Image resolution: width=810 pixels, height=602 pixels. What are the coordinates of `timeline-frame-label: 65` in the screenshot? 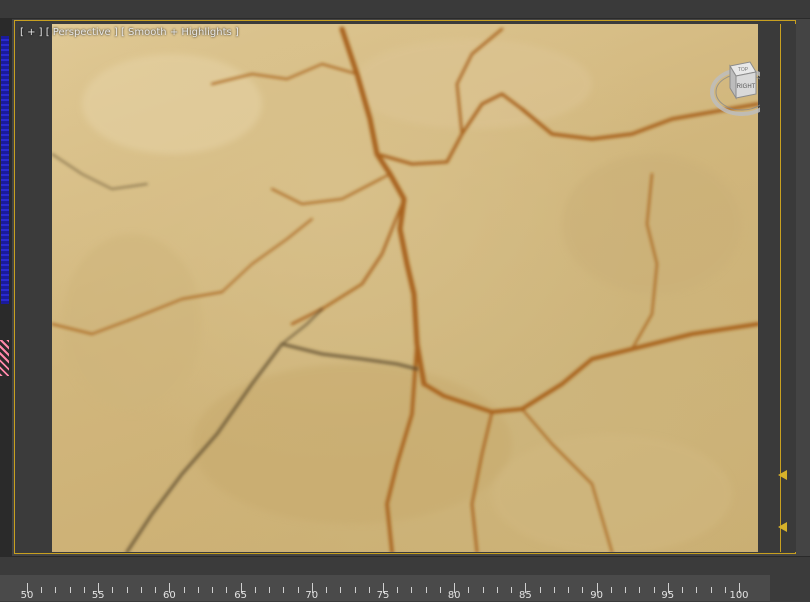 It's located at (240, 595).